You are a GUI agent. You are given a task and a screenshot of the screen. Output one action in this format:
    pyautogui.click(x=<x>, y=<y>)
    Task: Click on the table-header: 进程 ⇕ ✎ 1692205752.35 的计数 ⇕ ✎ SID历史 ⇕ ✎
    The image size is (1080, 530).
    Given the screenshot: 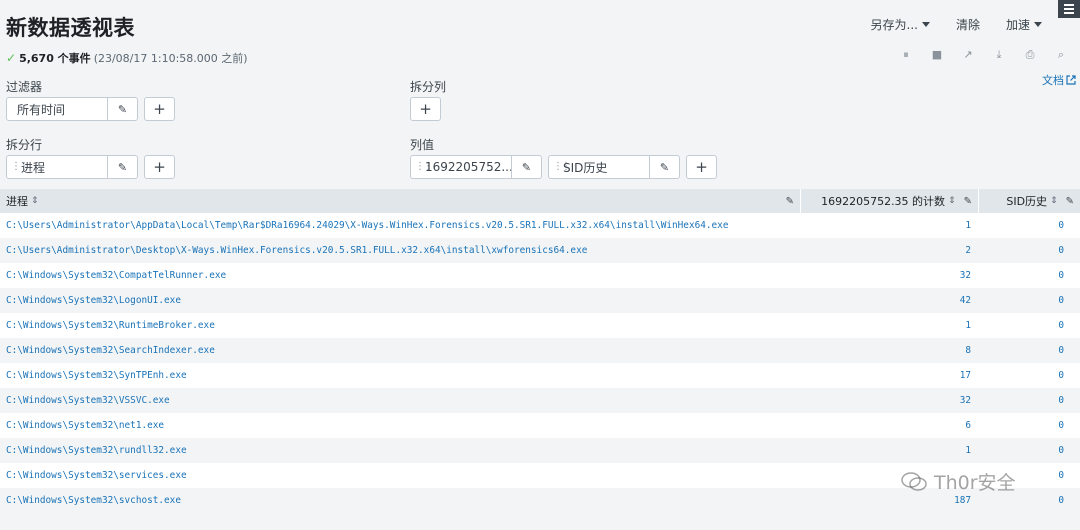 What is the action you would take?
    pyautogui.click(x=540, y=201)
    